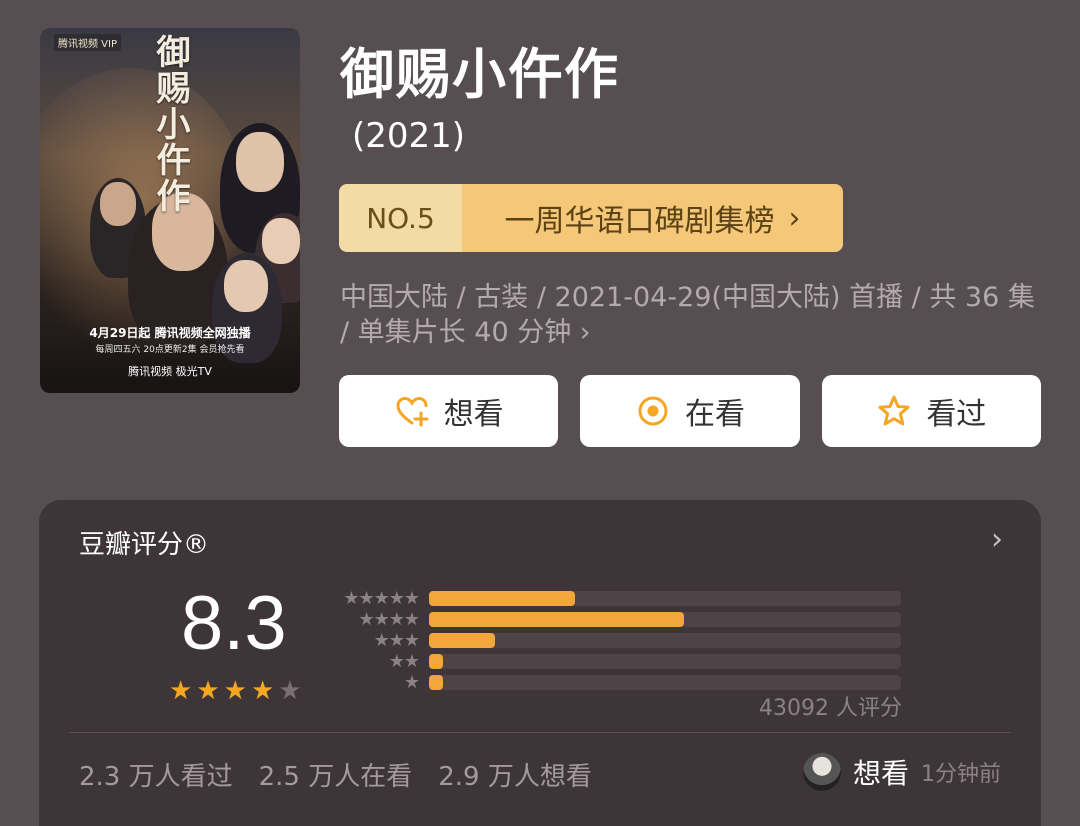 This screenshot has width=1080, height=826. Describe the element at coordinates (381, 598) in the screenshot. I see `distribution-stars: ★★★★★` at that location.